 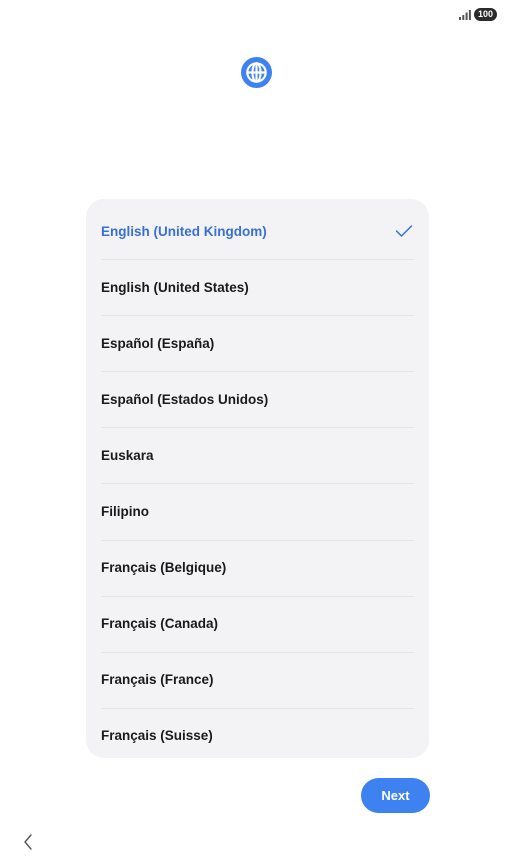 I want to click on language-option: Español (España), so click(x=257, y=343).